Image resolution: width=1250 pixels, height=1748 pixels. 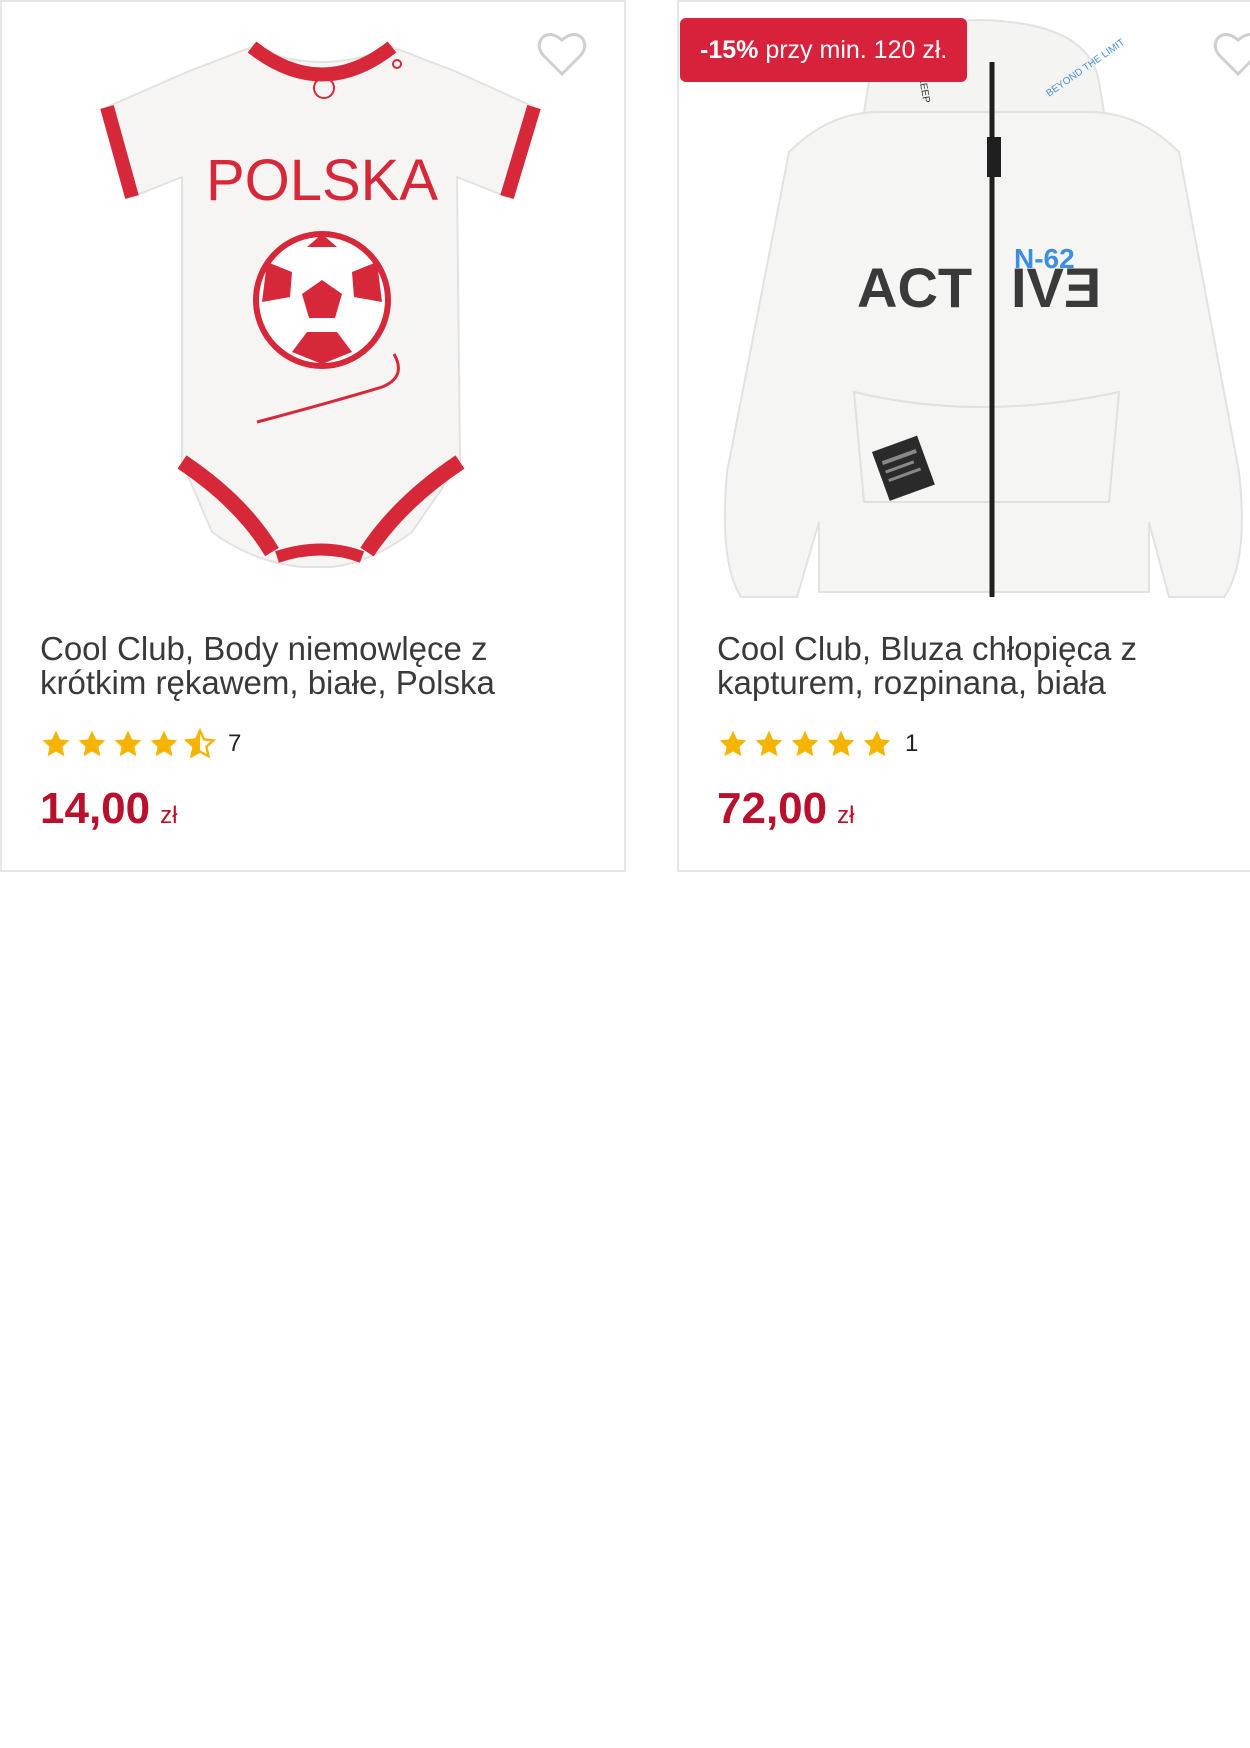 What do you see at coordinates (322, 180) in the screenshot?
I see `print-text: POLSKA` at bounding box center [322, 180].